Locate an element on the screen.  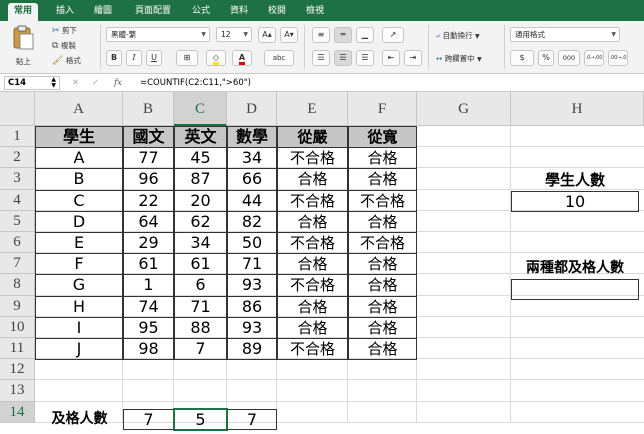
table-cell: 95 is located at coordinates (148, 327).